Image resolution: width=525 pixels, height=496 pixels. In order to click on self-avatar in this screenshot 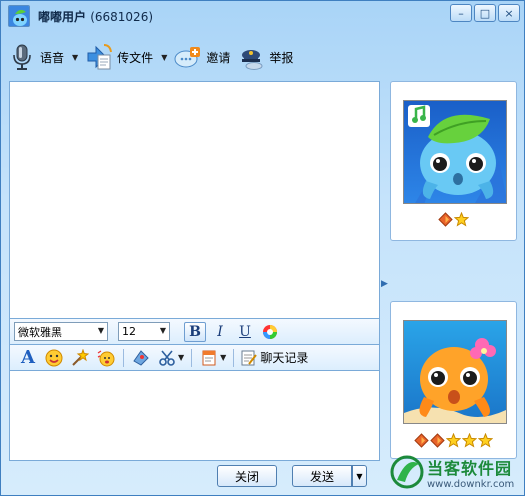, I will do `click(455, 372)`.